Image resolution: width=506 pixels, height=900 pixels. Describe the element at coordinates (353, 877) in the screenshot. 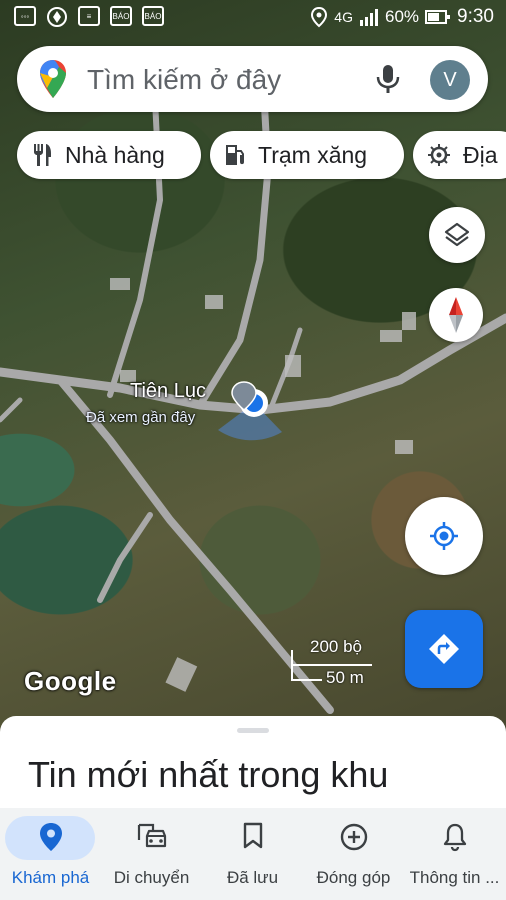

I see `nav-label: Đóng góp` at that location.